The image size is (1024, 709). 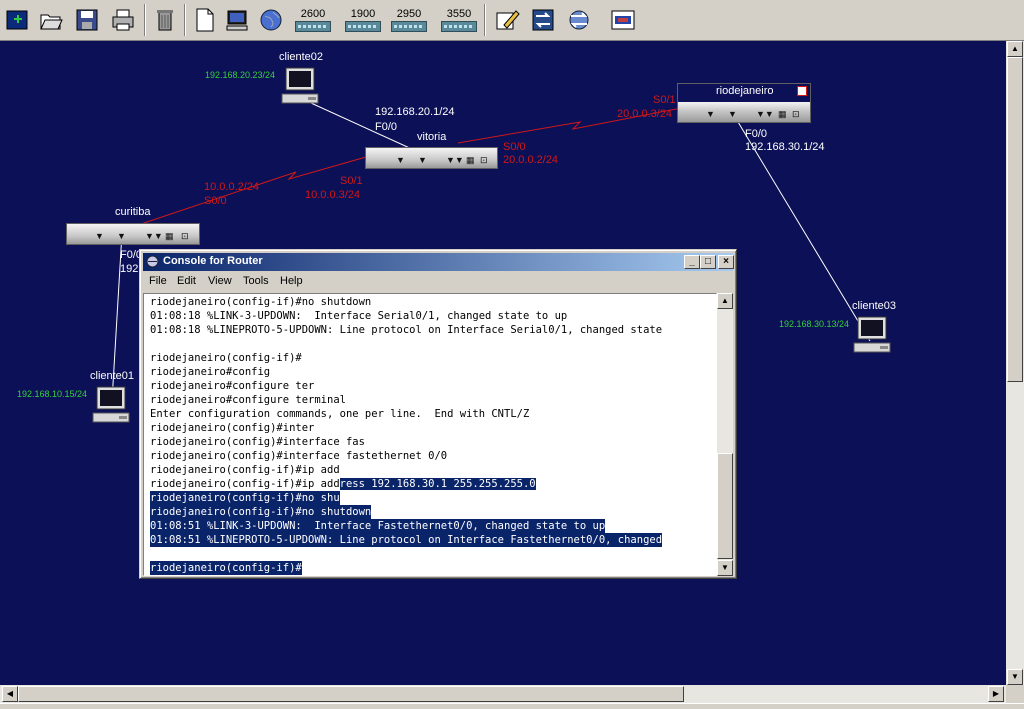 What do you see at coordinates (245, 484) in the screenshot?
I see `terminal-line-text: riodejaneiro(config-if)#ip add` at bounding box center [245, 484].